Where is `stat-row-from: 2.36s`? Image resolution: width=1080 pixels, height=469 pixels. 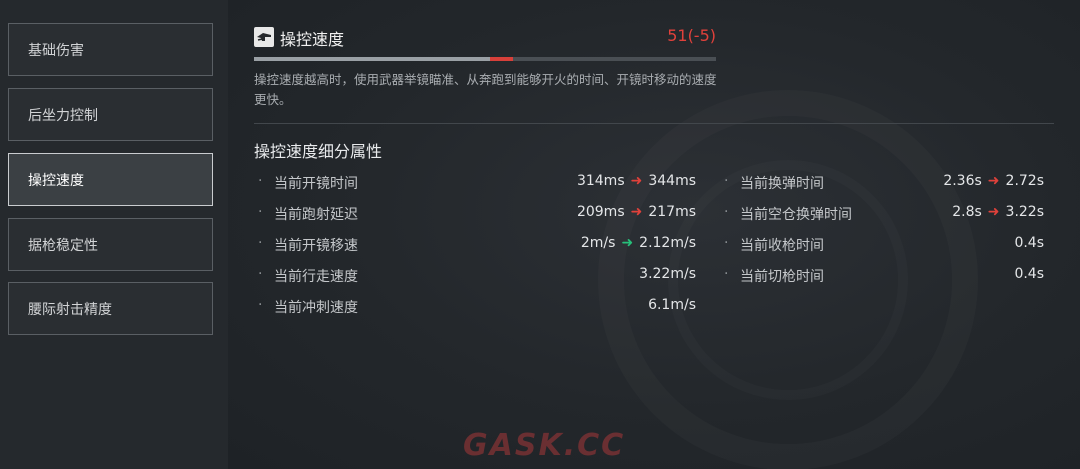
stat-row-from: 2.36s is located at coordinates (962, 181).